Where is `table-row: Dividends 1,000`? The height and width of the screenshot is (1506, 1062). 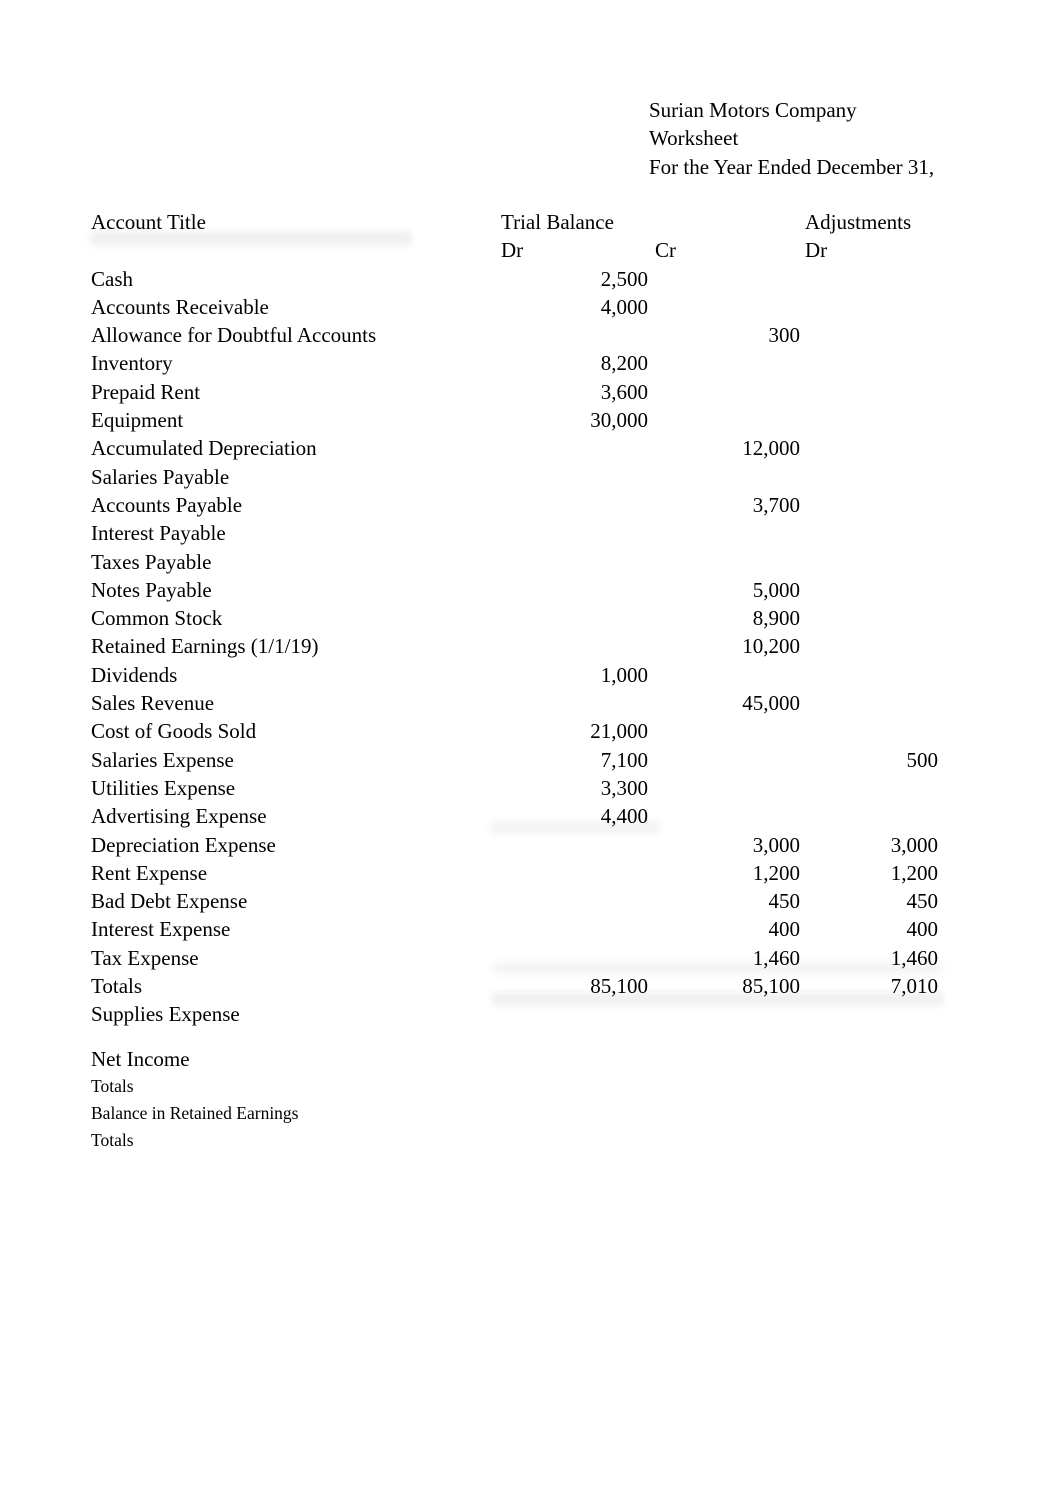 table-row: Dividends 1,000 is located at coordinates (531, 675).